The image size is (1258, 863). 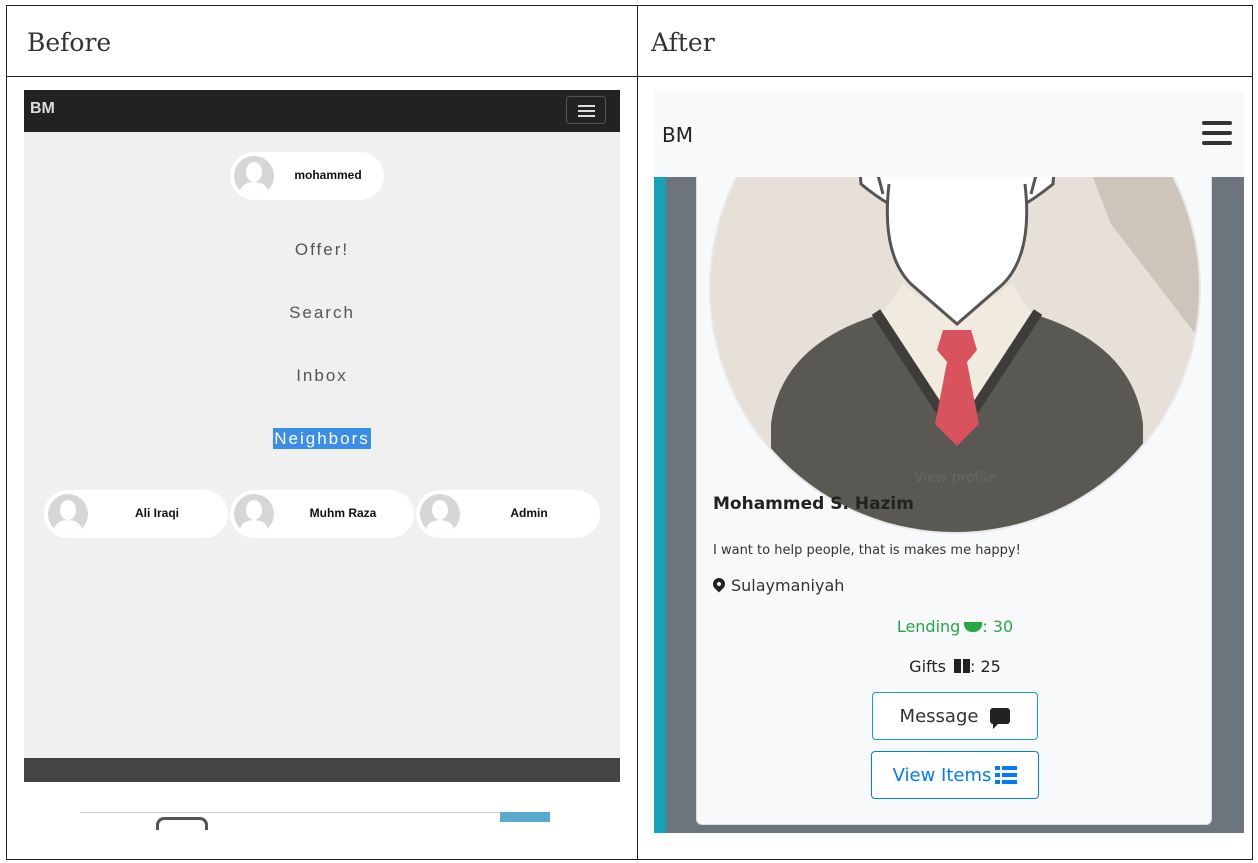 I want to click on message-button: Message, so click(x=955, y=716).